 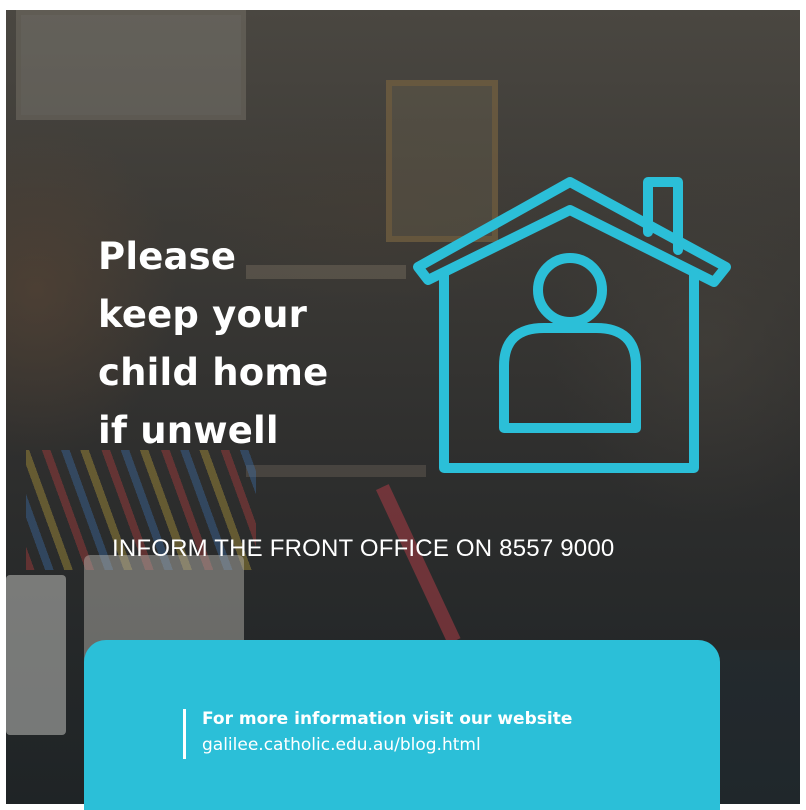 What do you see at coordinates (418, 564) in the screenshot?
I see `background-red-pencil` at bounding box center [418, 564].